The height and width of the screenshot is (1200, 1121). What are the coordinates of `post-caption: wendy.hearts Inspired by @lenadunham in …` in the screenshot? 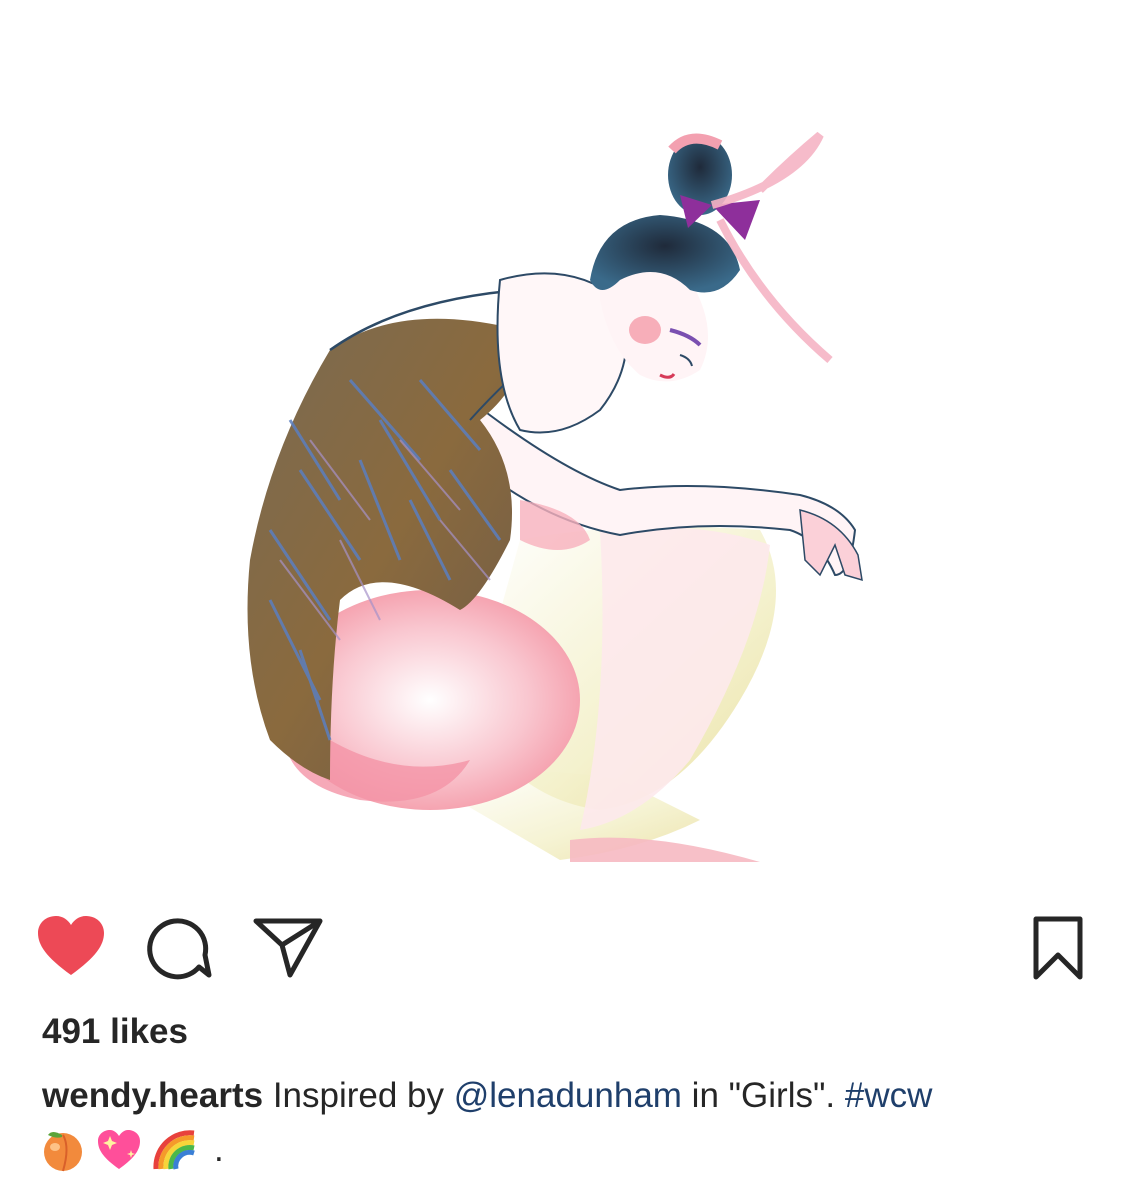 It's located at (562, 1096).